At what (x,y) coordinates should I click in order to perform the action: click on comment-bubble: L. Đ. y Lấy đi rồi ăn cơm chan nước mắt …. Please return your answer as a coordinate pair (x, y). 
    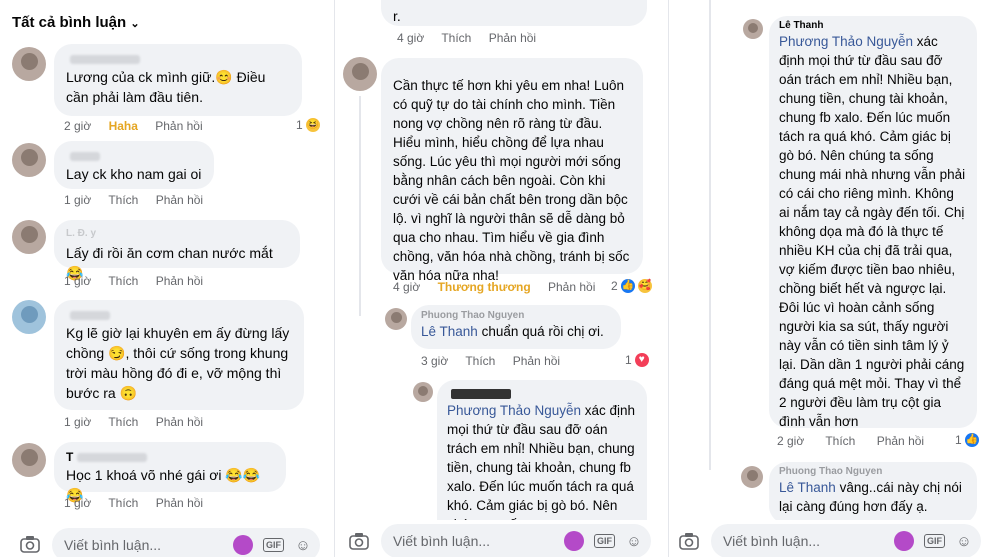
    Looking at the image, I should click on (177, 250).